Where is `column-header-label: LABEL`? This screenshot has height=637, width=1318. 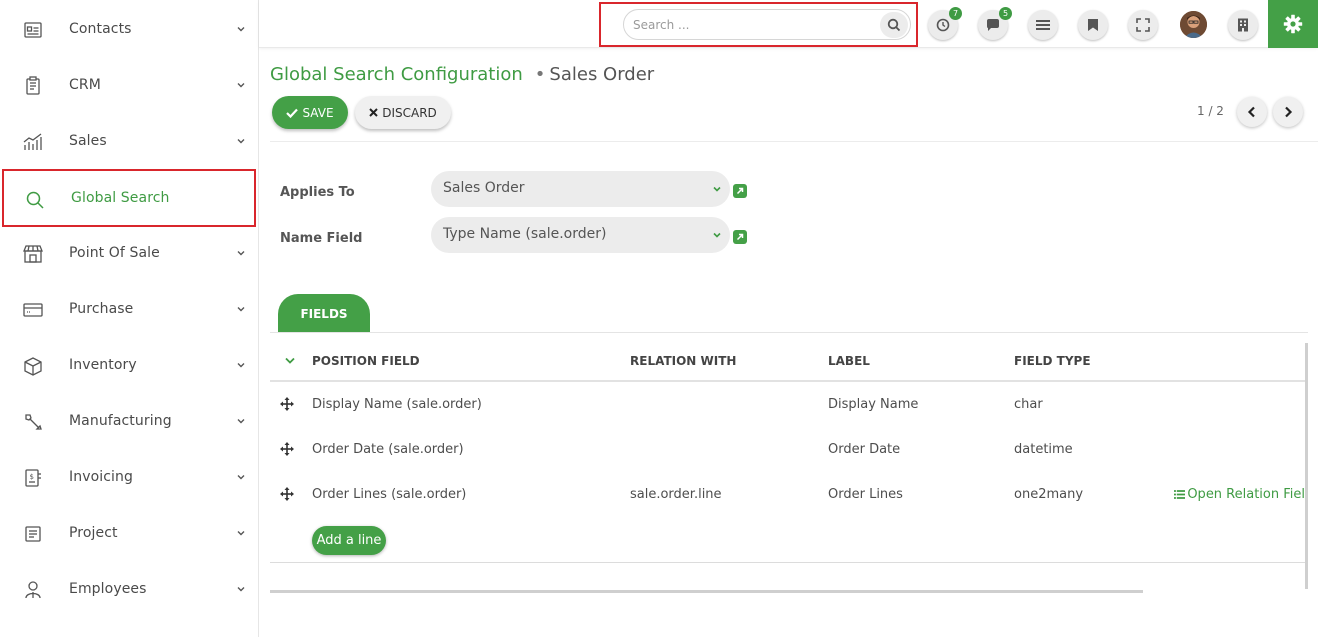 column-header-label: LABEL is located at coordinates (849, 361).